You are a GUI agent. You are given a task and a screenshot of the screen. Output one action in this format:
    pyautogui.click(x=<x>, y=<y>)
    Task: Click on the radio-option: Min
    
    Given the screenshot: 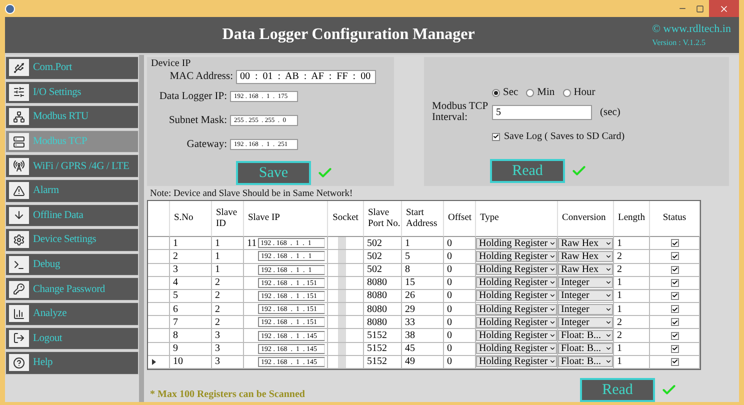 What is the action you would take?
    pyautogui.click(x=540, y=92)
    